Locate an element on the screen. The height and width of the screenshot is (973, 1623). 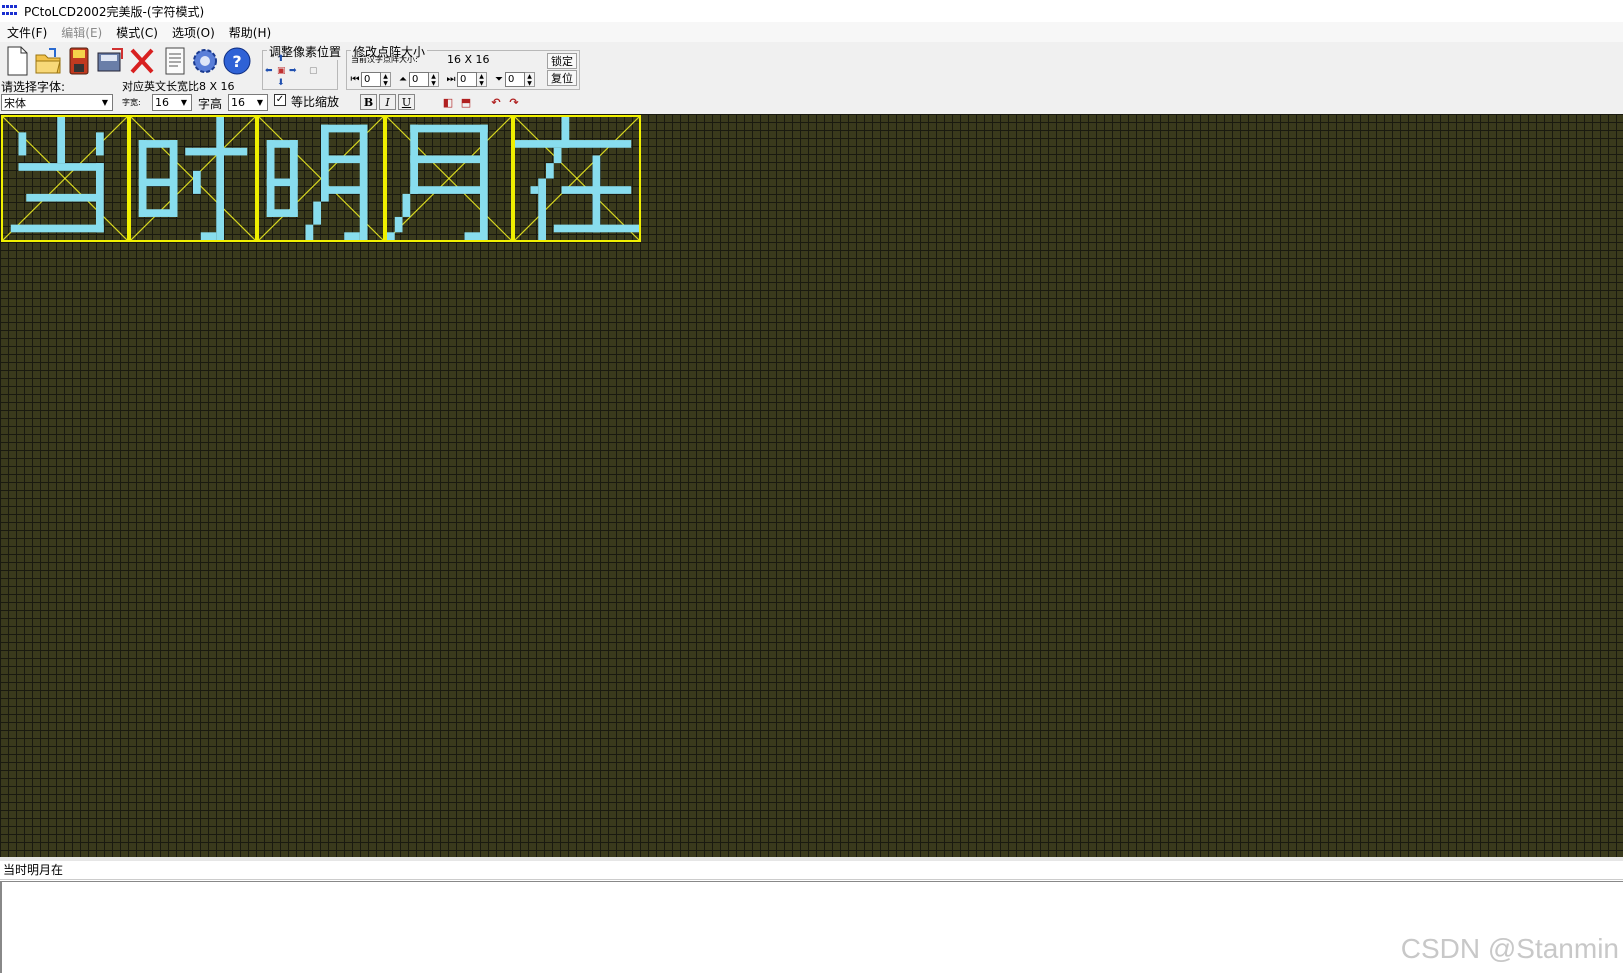
bottom-edge-icon: ⏷ is located at coordinates (499, 79).